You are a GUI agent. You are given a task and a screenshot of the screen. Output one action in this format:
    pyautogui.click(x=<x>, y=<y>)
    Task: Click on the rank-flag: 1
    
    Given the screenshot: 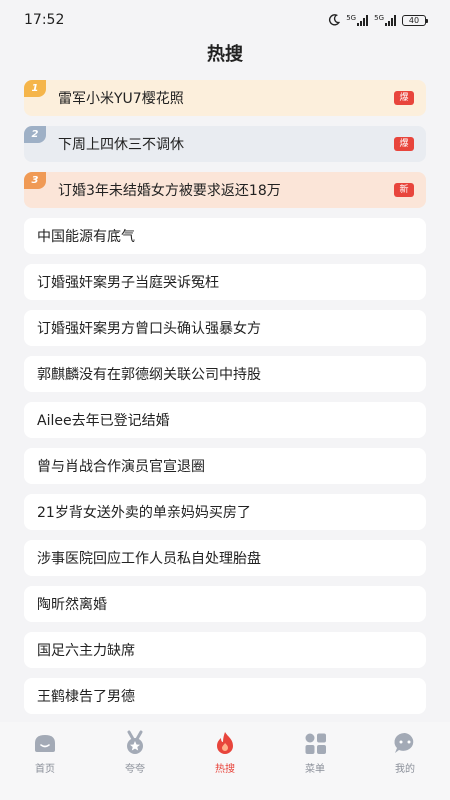 What is the action you would take?
    pyautogui.click(x=35, y=88)
    